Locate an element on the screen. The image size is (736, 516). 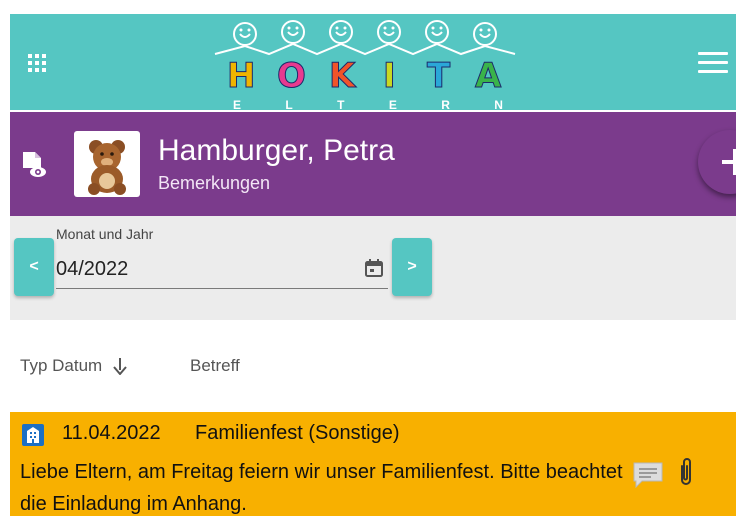
logo-letters: H O K I T A is located at coordinates (365, 76).